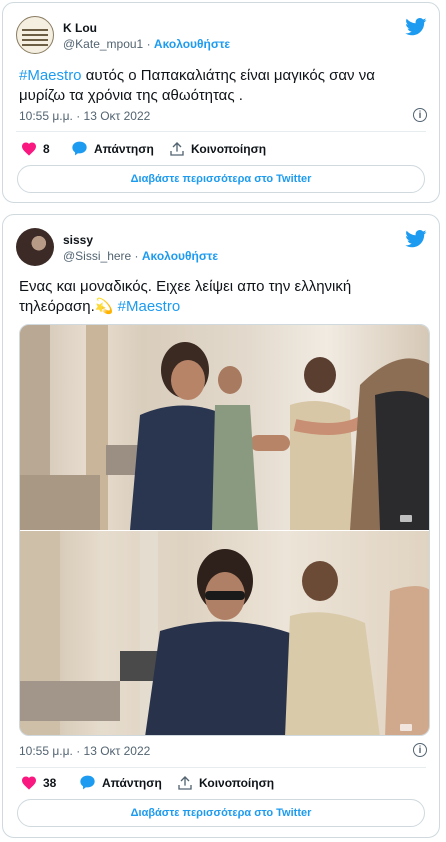 Image resolution: width=446 pixels, height=842 pixels. What do you see at coordinates (46, 148) in the screenshot?
I see `like-count: 8` at bounding box center [46, 148].